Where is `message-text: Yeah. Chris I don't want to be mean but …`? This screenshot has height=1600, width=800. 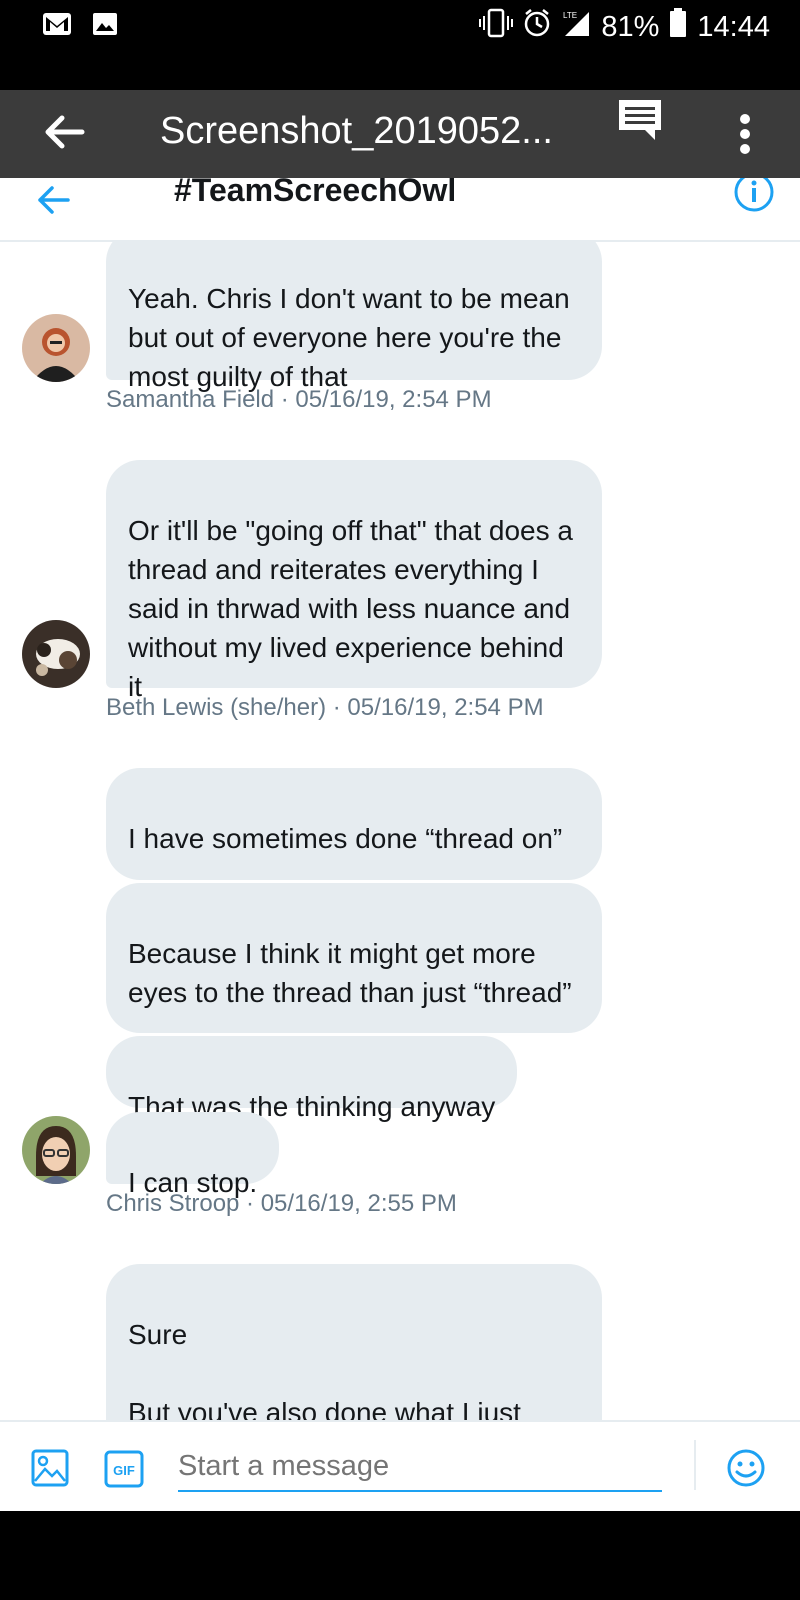 message-text: Yeah. Chris I don't want to be mean but … is located at coordinates (349, 337).